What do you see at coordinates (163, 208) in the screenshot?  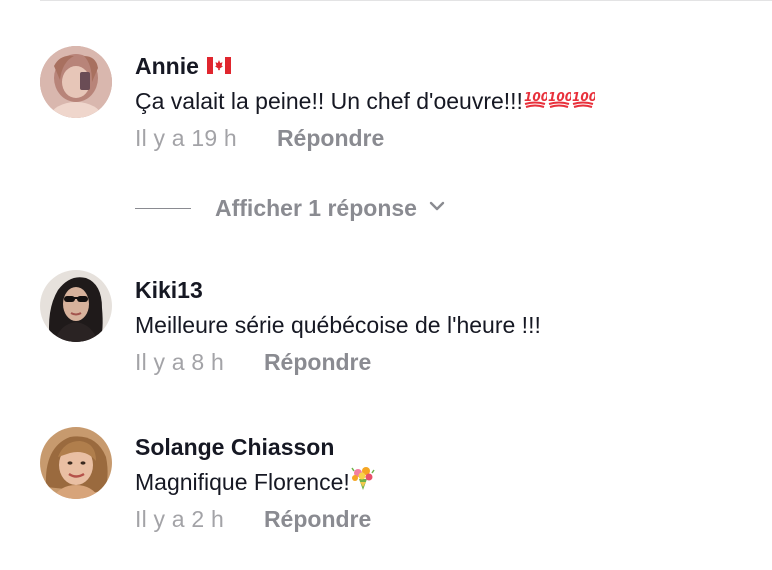 I see `replies-divider` at bounding box center [163, 208].